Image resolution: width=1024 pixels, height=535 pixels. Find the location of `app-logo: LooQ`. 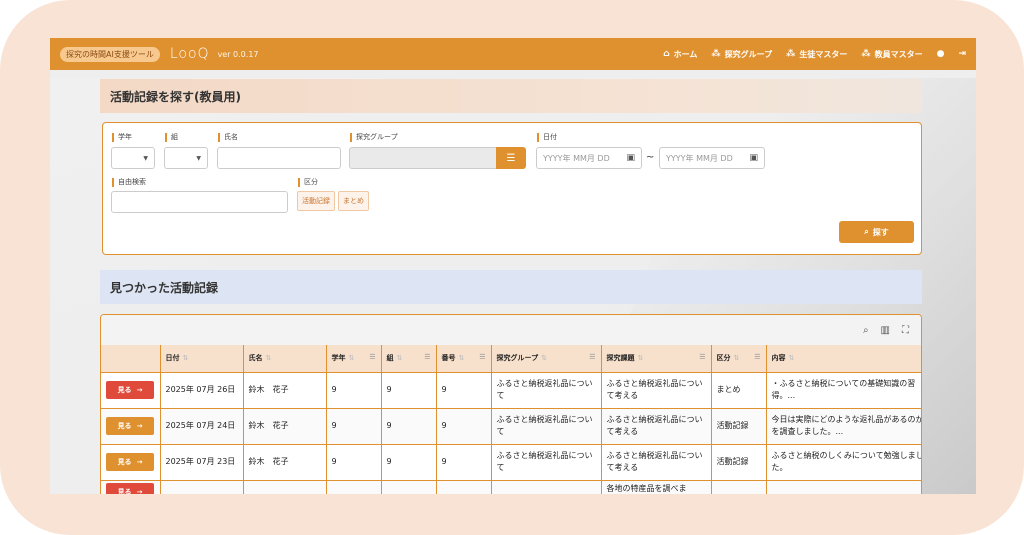

app-logo: LooQ is located at coordinates (190, 54).